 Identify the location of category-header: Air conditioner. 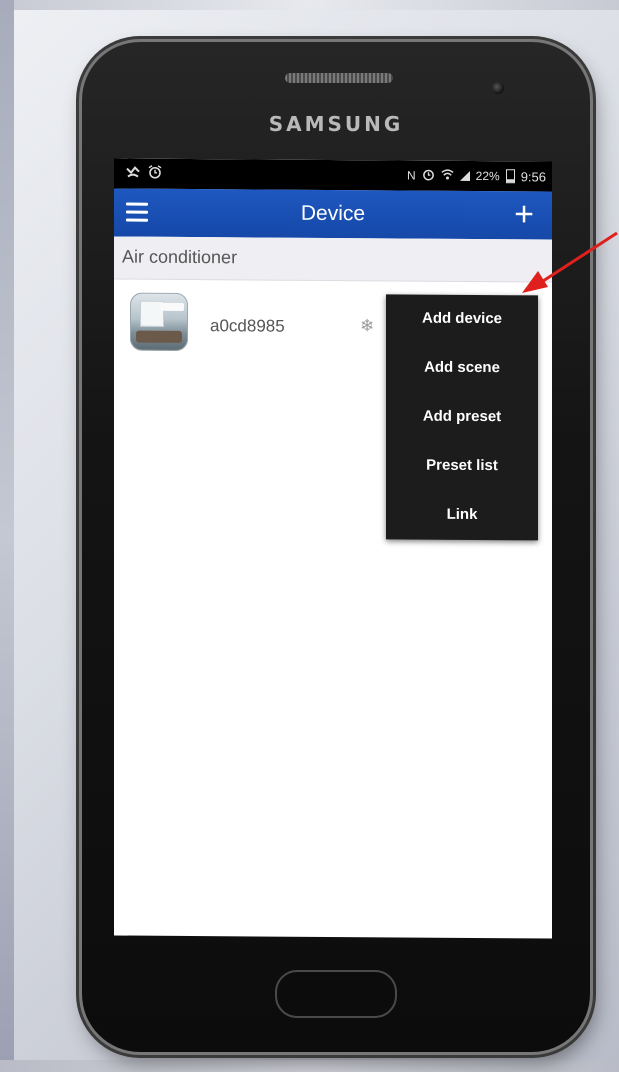
(333, 259).